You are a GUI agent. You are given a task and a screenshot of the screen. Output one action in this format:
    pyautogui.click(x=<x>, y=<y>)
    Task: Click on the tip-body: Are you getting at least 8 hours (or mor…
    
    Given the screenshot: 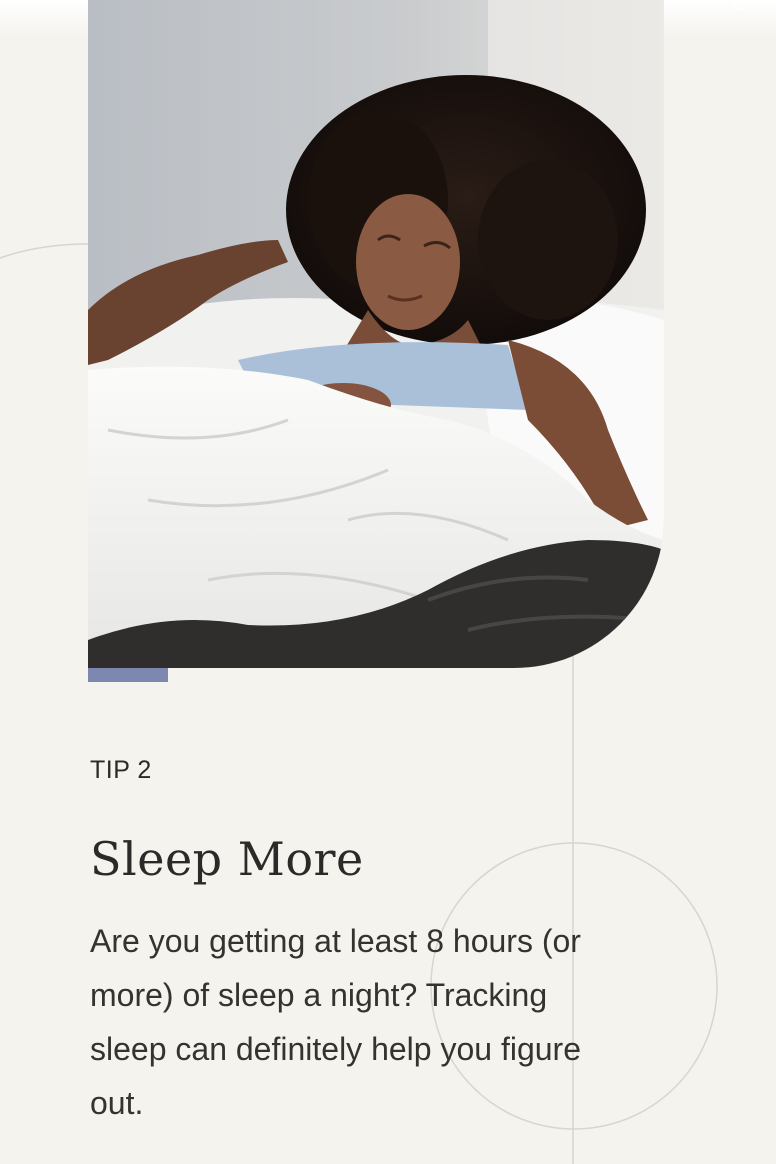 What is the action you would take?
    pyautogui.click(x=335, y=1022)
    